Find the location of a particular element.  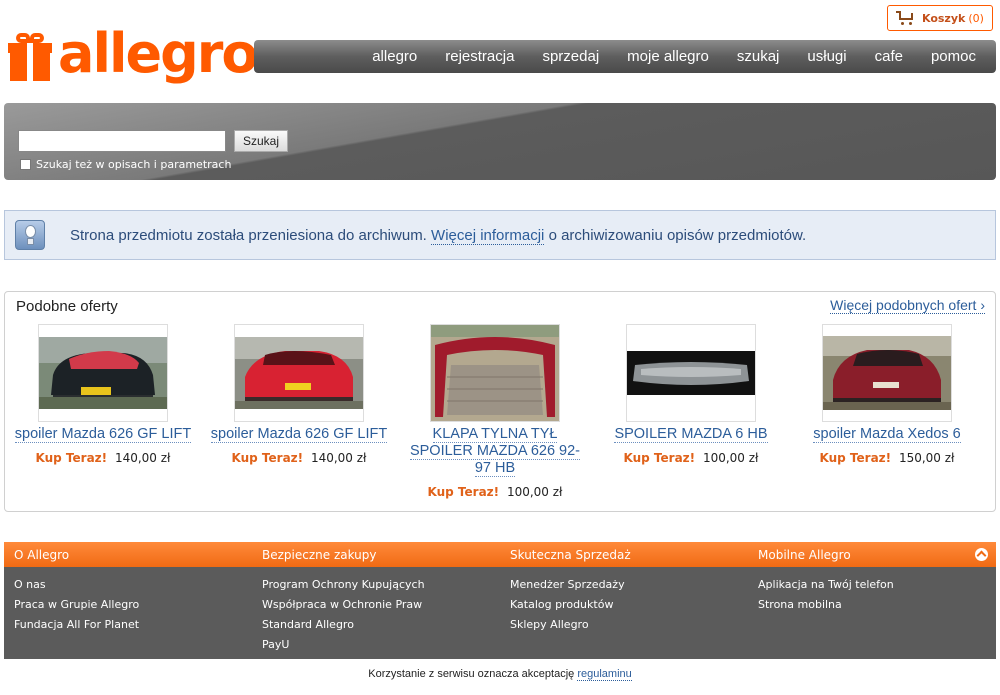

cart-button: Koszyk (0) is located at coordinates (940, 18).